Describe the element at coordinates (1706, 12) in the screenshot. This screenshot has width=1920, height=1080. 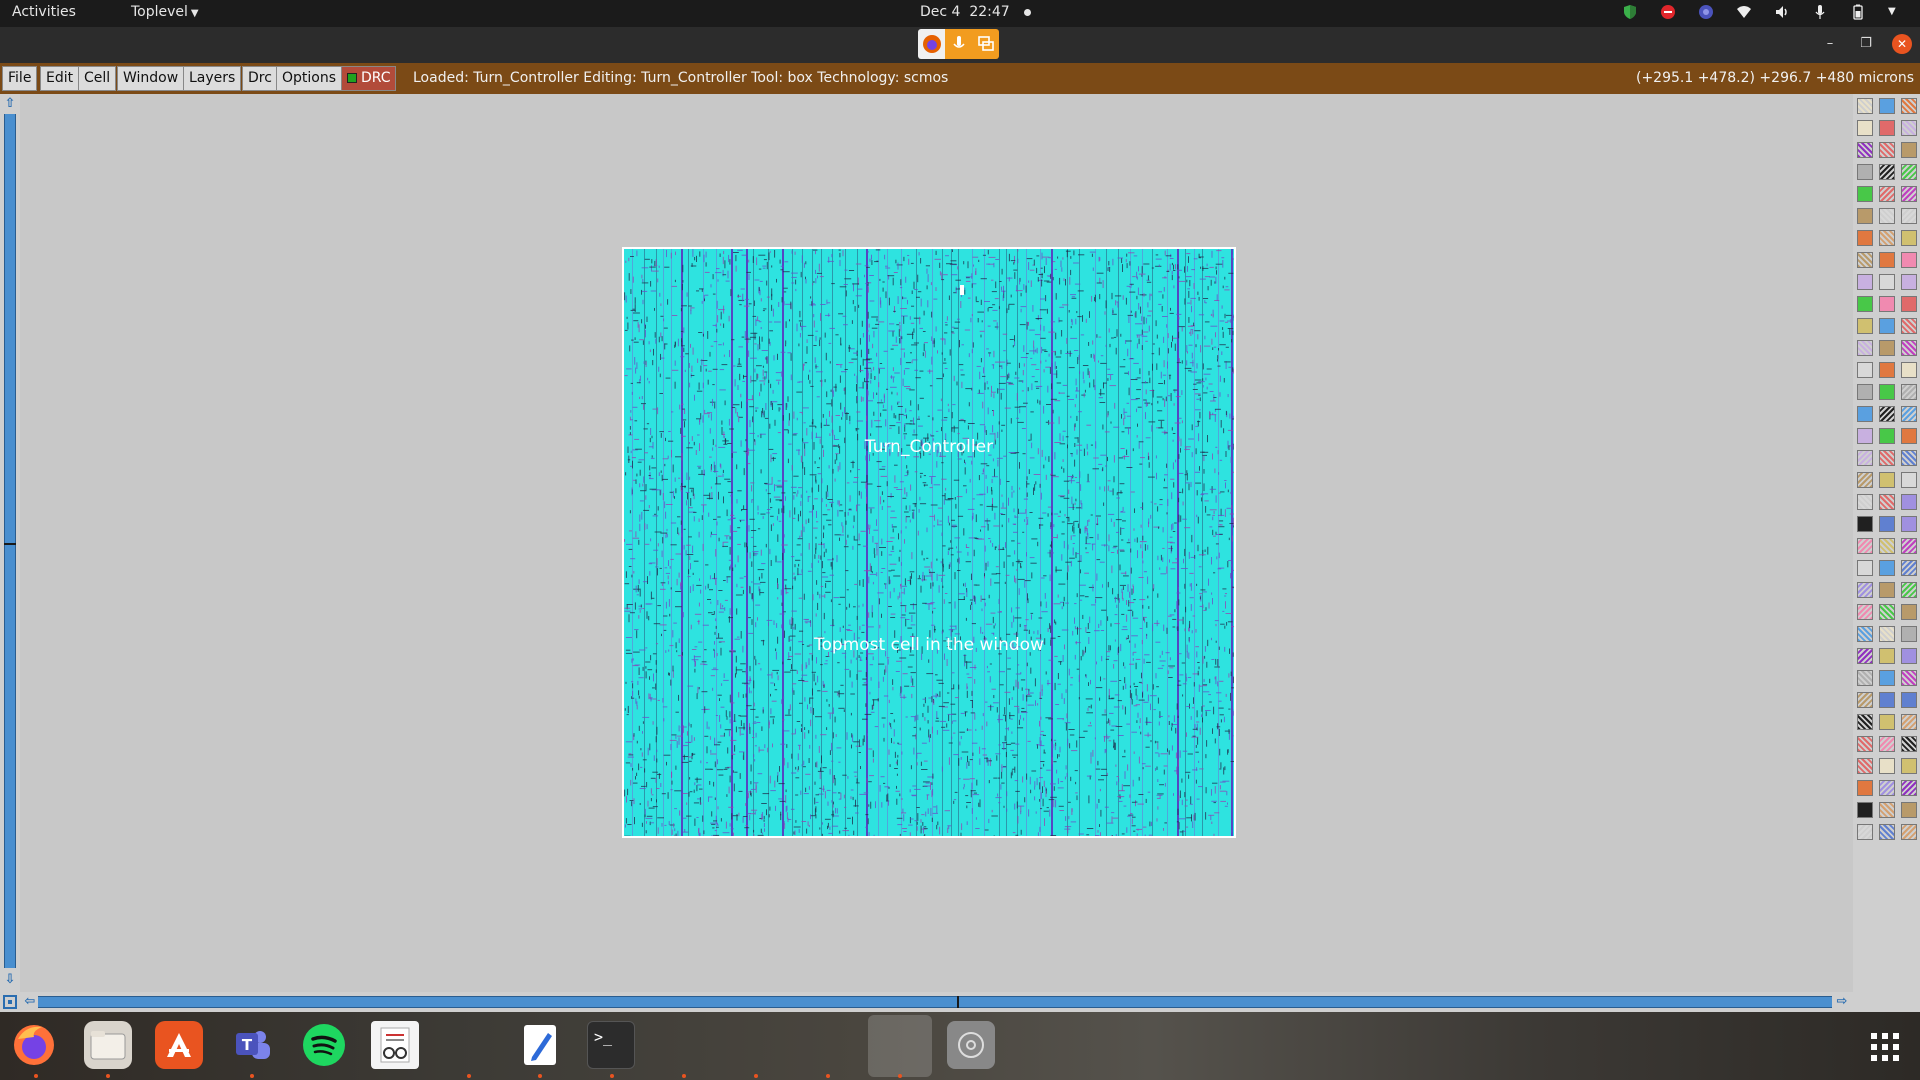
I see `teams-tray-icon` at that location.